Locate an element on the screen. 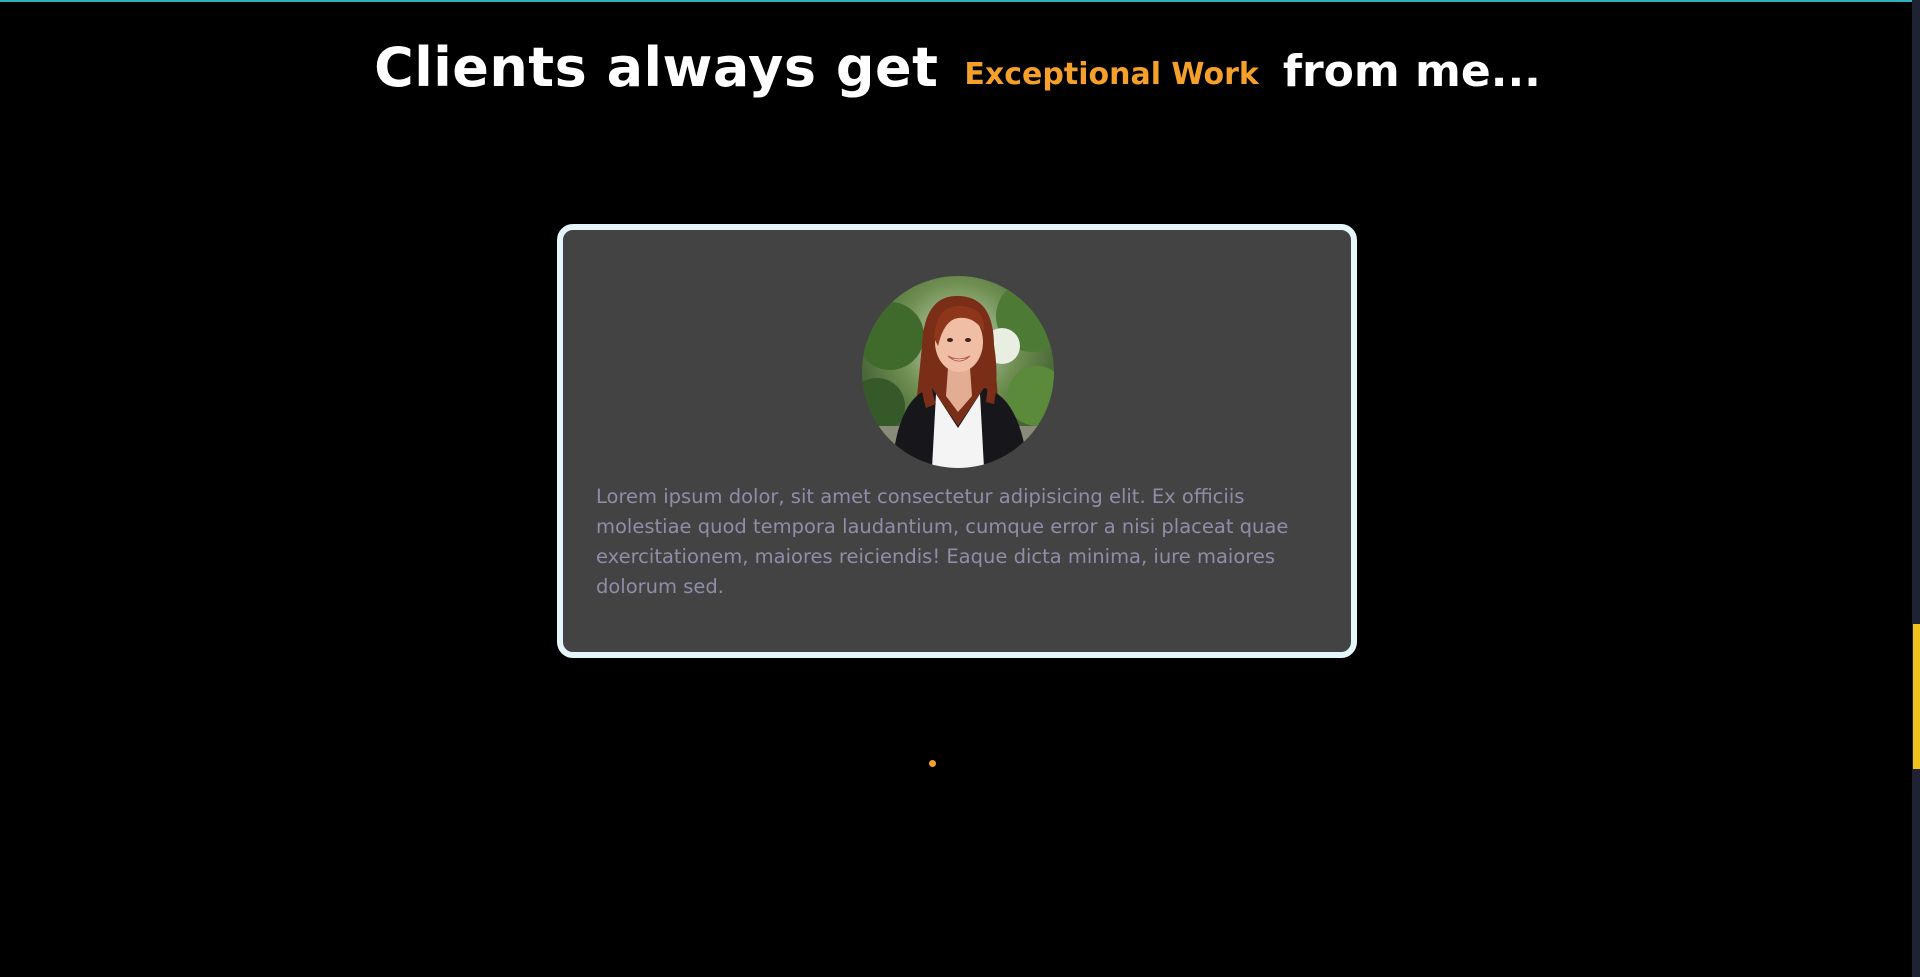 This screenshot has width=1920, height=977. heading-part-1: Clients always get is located at coordinates (656, 67).